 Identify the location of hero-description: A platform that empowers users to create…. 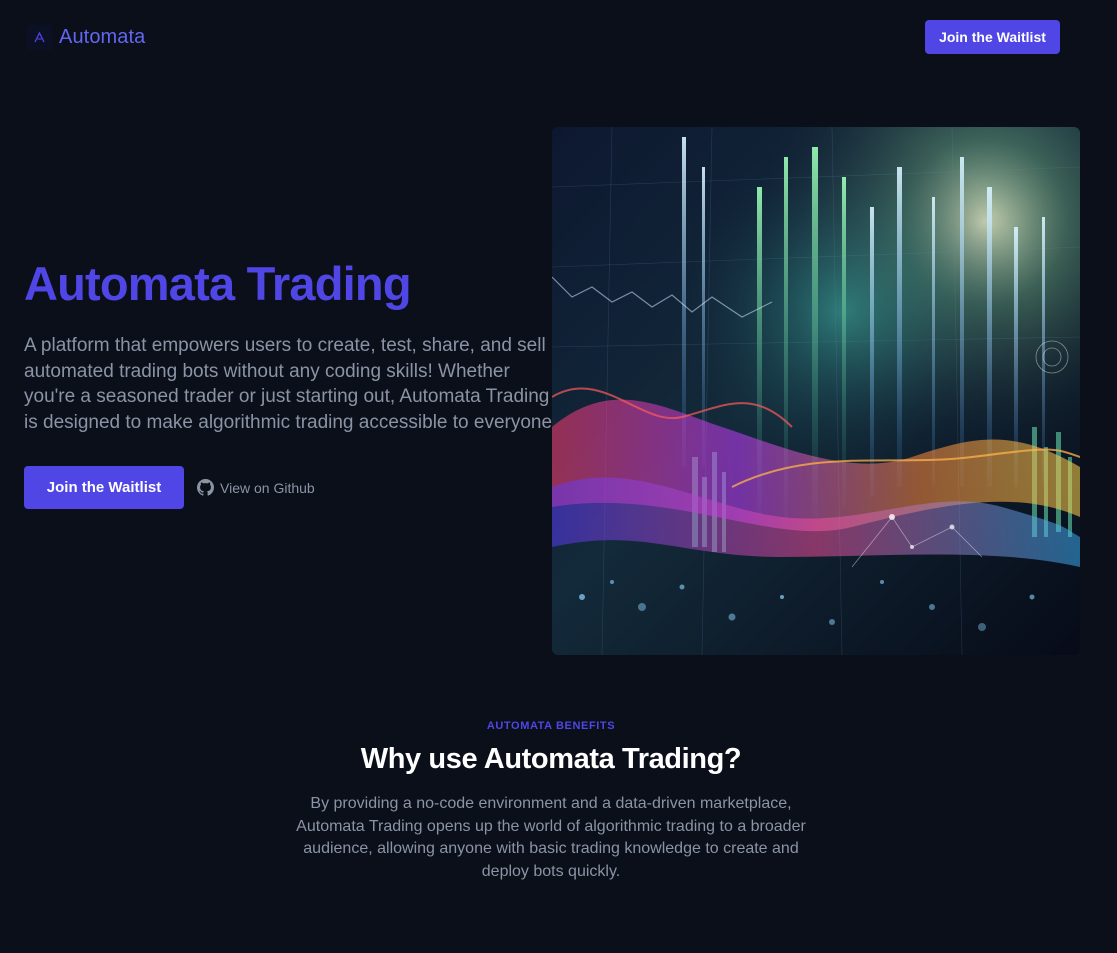
(291, 384).